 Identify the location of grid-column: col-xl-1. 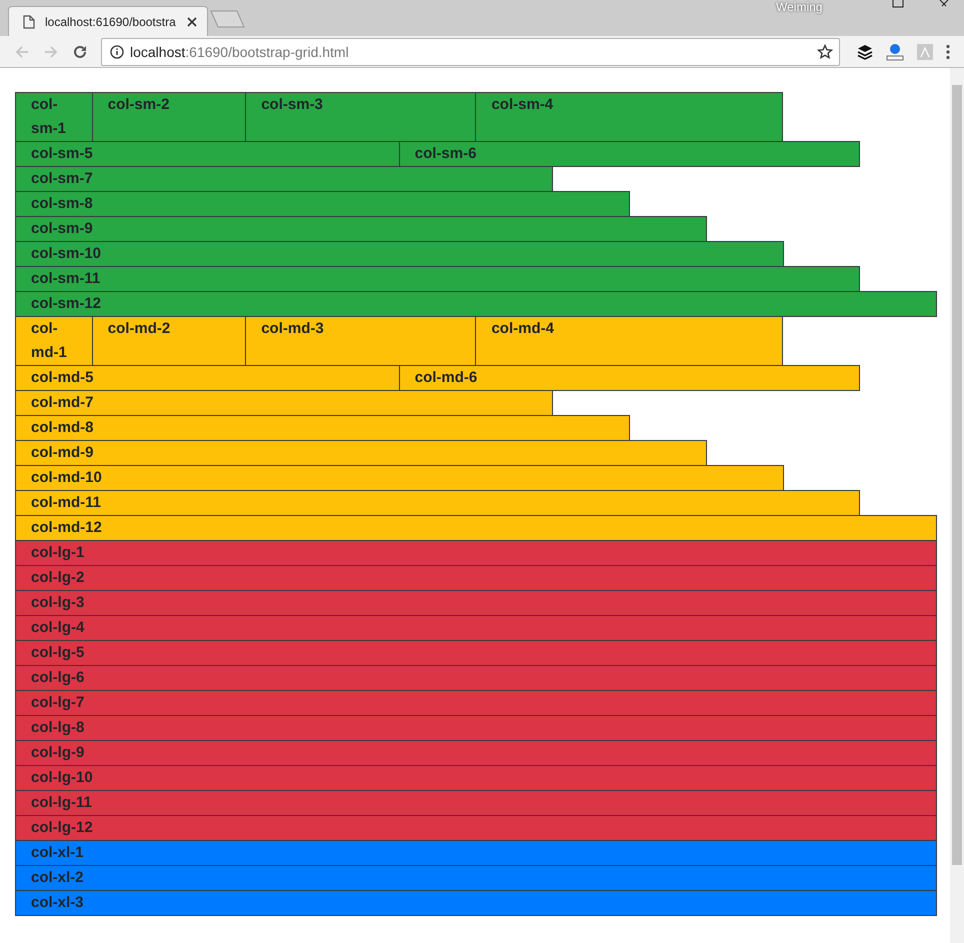
(476, 853).